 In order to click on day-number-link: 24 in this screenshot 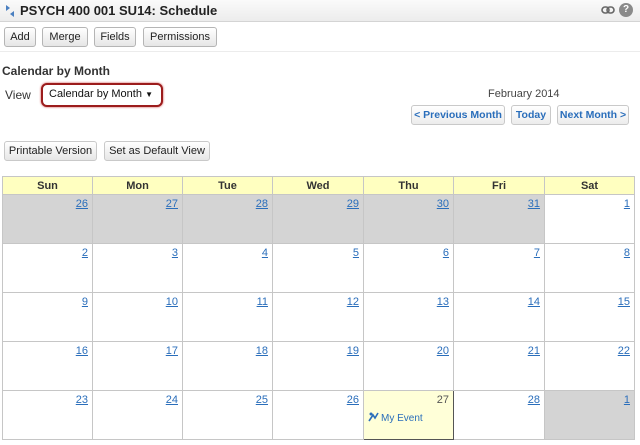, I will do `click(172, 400)`.